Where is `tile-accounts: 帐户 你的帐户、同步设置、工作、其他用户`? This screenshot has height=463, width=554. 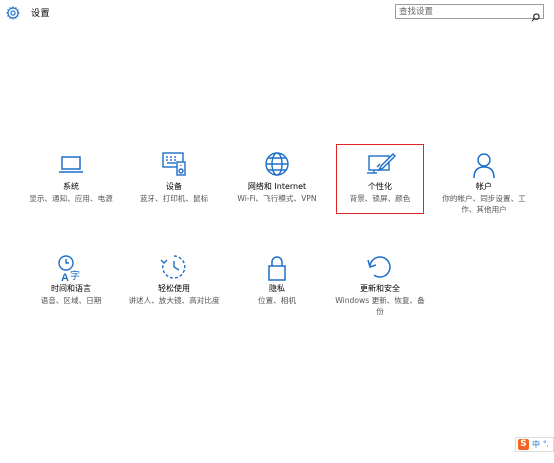
tile-accounts: 帐户 你的帐户、同步设置、工作、其他用户 is located at coordinates (484, 183).